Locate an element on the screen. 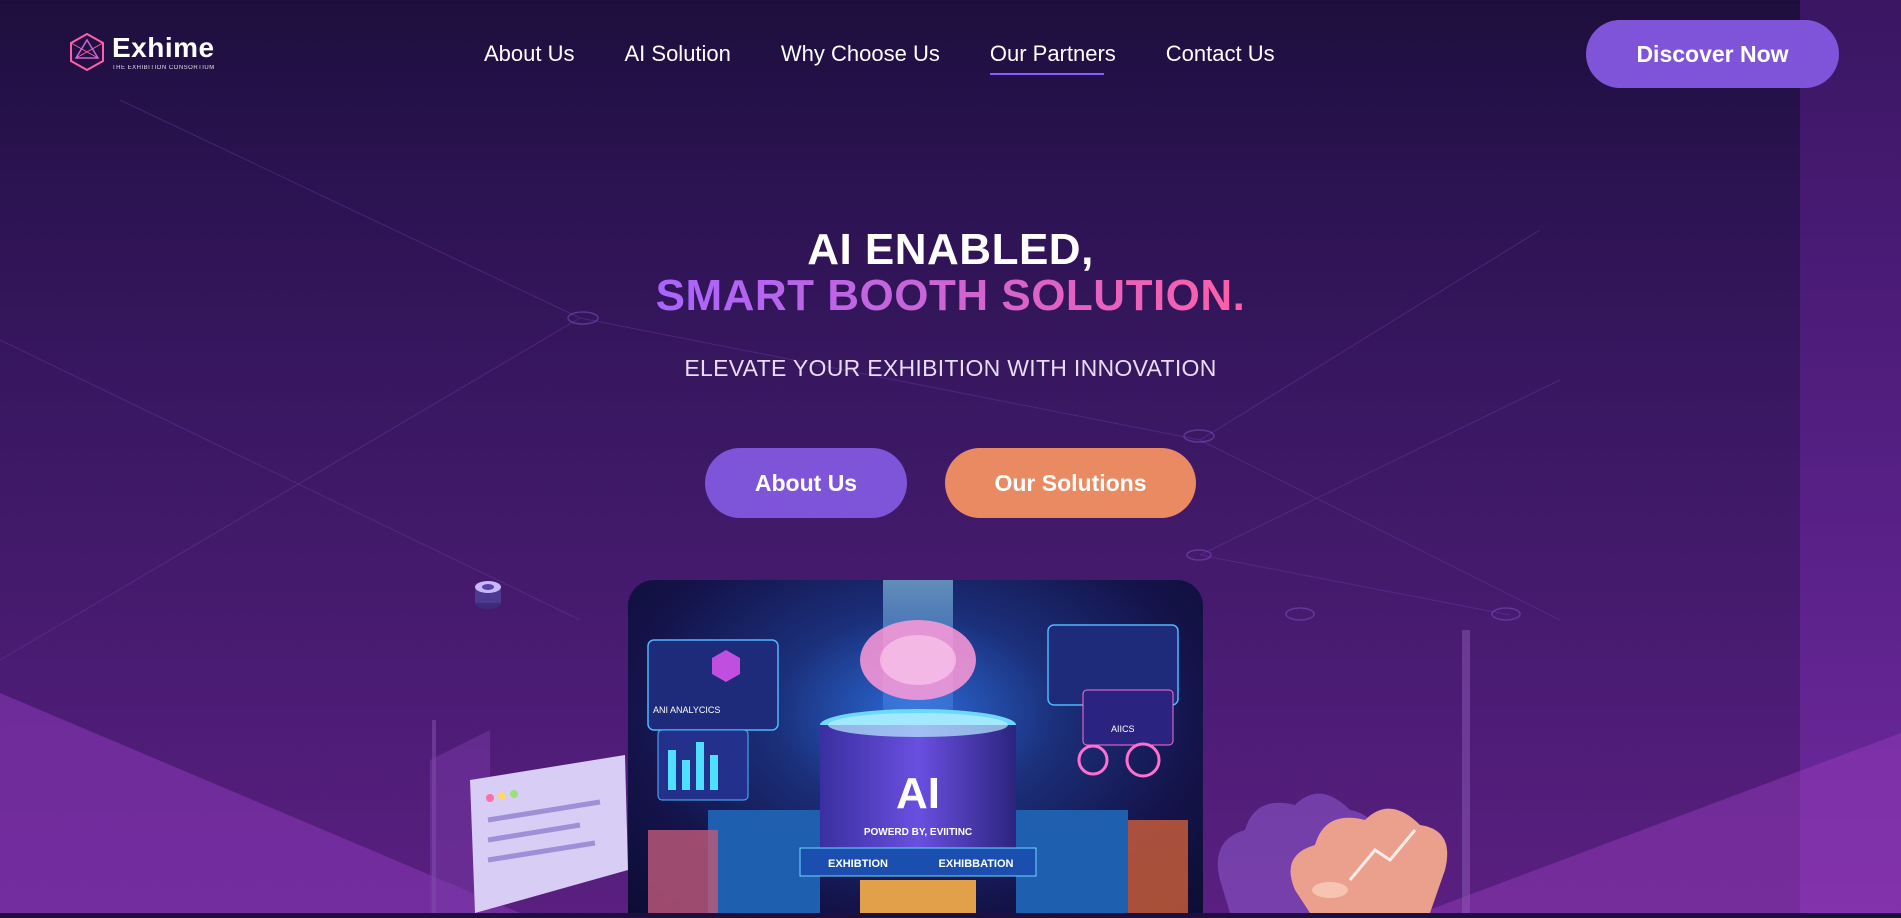 The width and height of the screenshot is (1901, 918). hero-subtitle: ELEVATE YOUR EXHIBITION WITH INNOVATION is located at coordinates (950, 368).